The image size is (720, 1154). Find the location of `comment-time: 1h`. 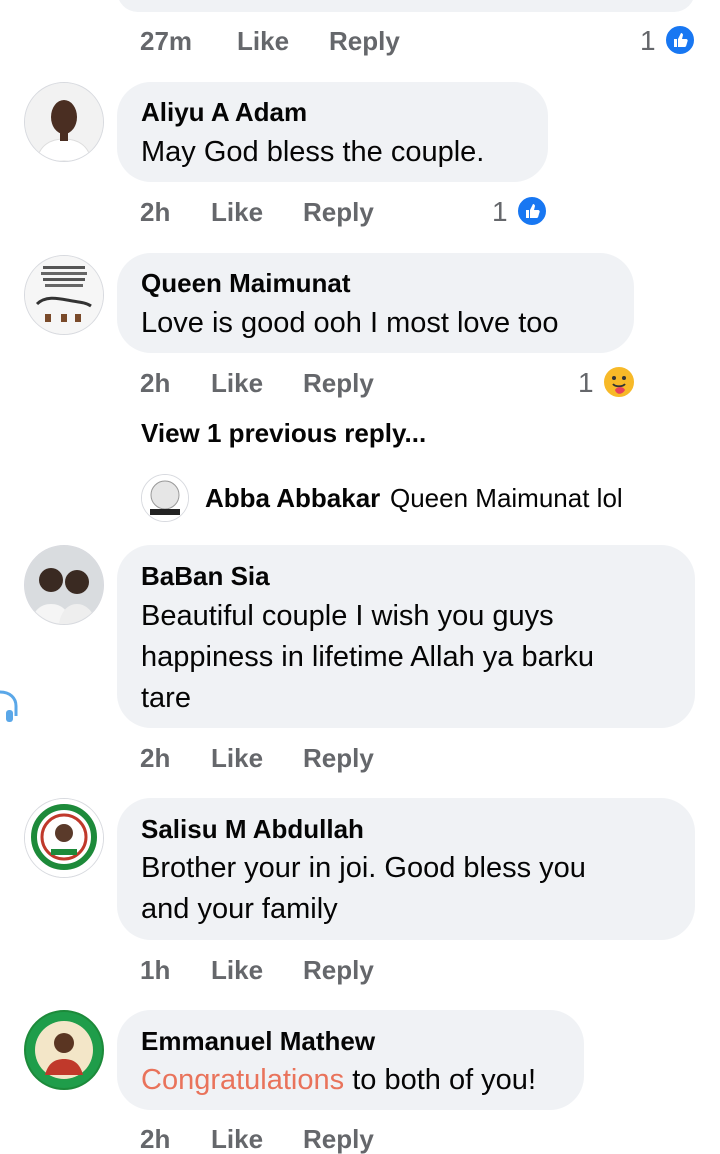

comment-time: 1h is located at coordinates (155, 970).